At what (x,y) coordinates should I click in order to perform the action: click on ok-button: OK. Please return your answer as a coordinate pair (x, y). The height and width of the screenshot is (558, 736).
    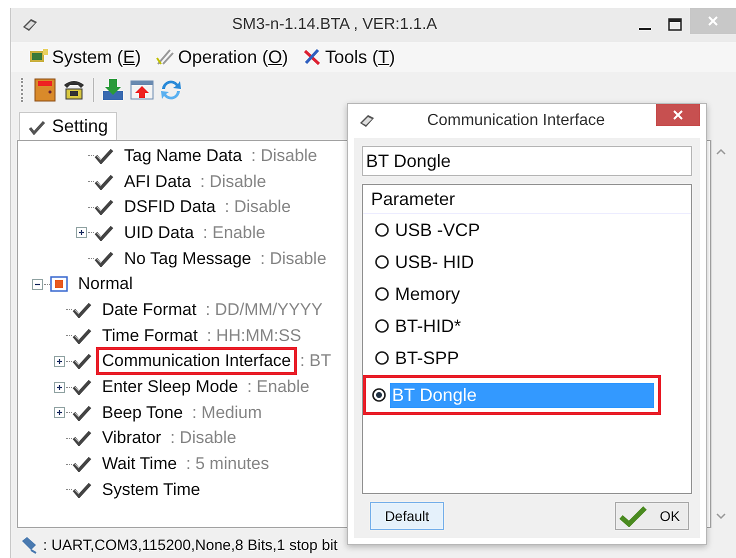
    Looking at the image, I should click on (652, 516).